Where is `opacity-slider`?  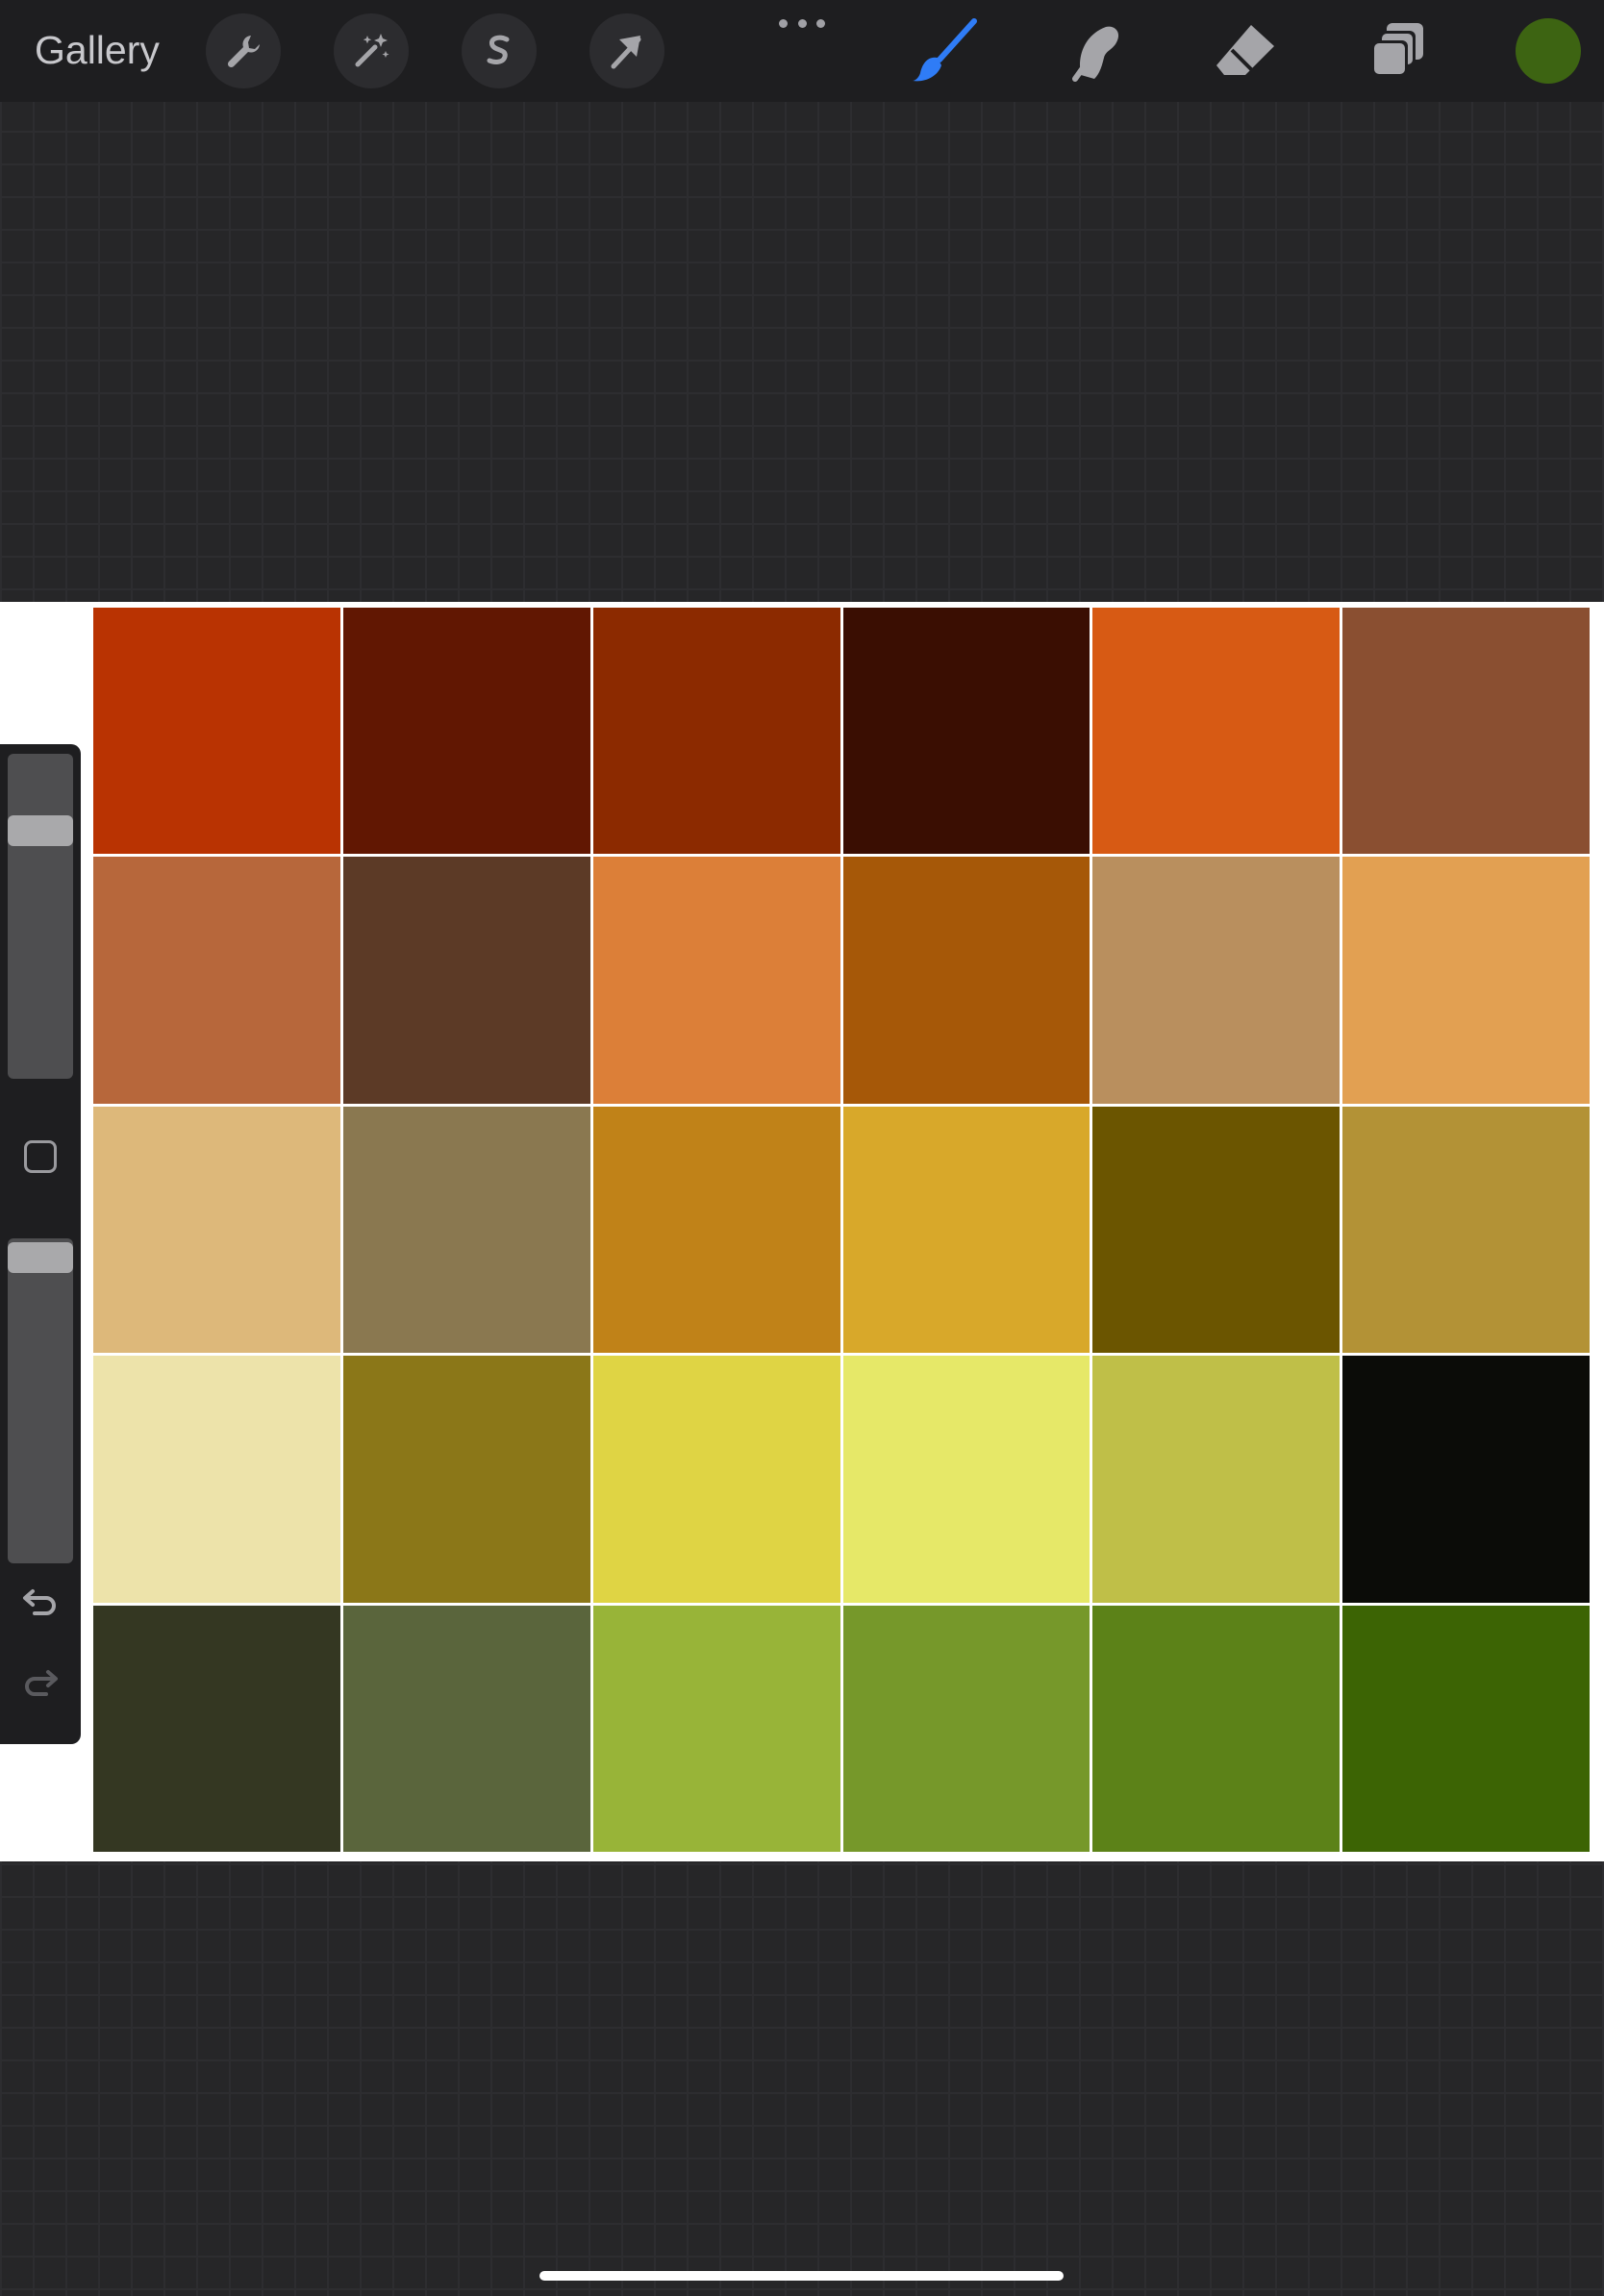
opacity-slider is located at coordinates (40, 1400).